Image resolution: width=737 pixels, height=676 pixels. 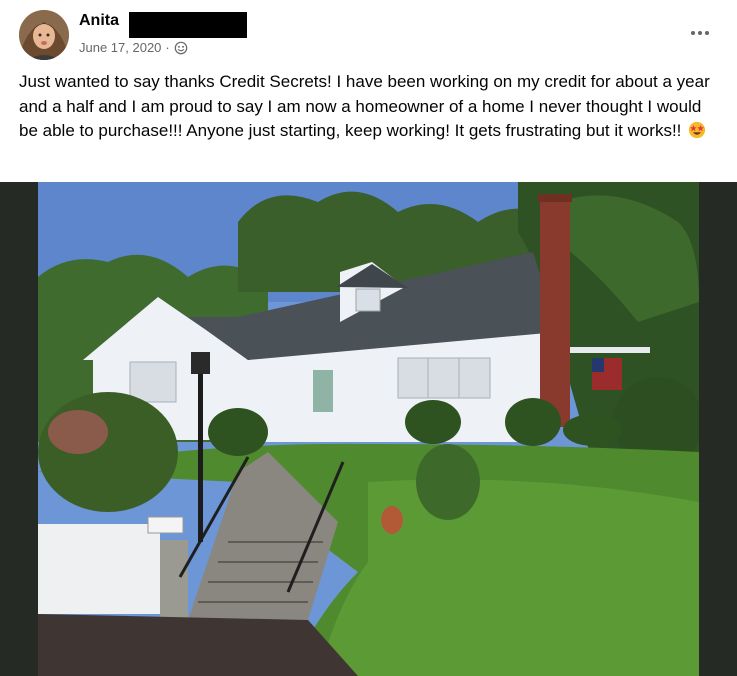 I want to click on post-date: June 17, 2020, so click(x=120, y=47).